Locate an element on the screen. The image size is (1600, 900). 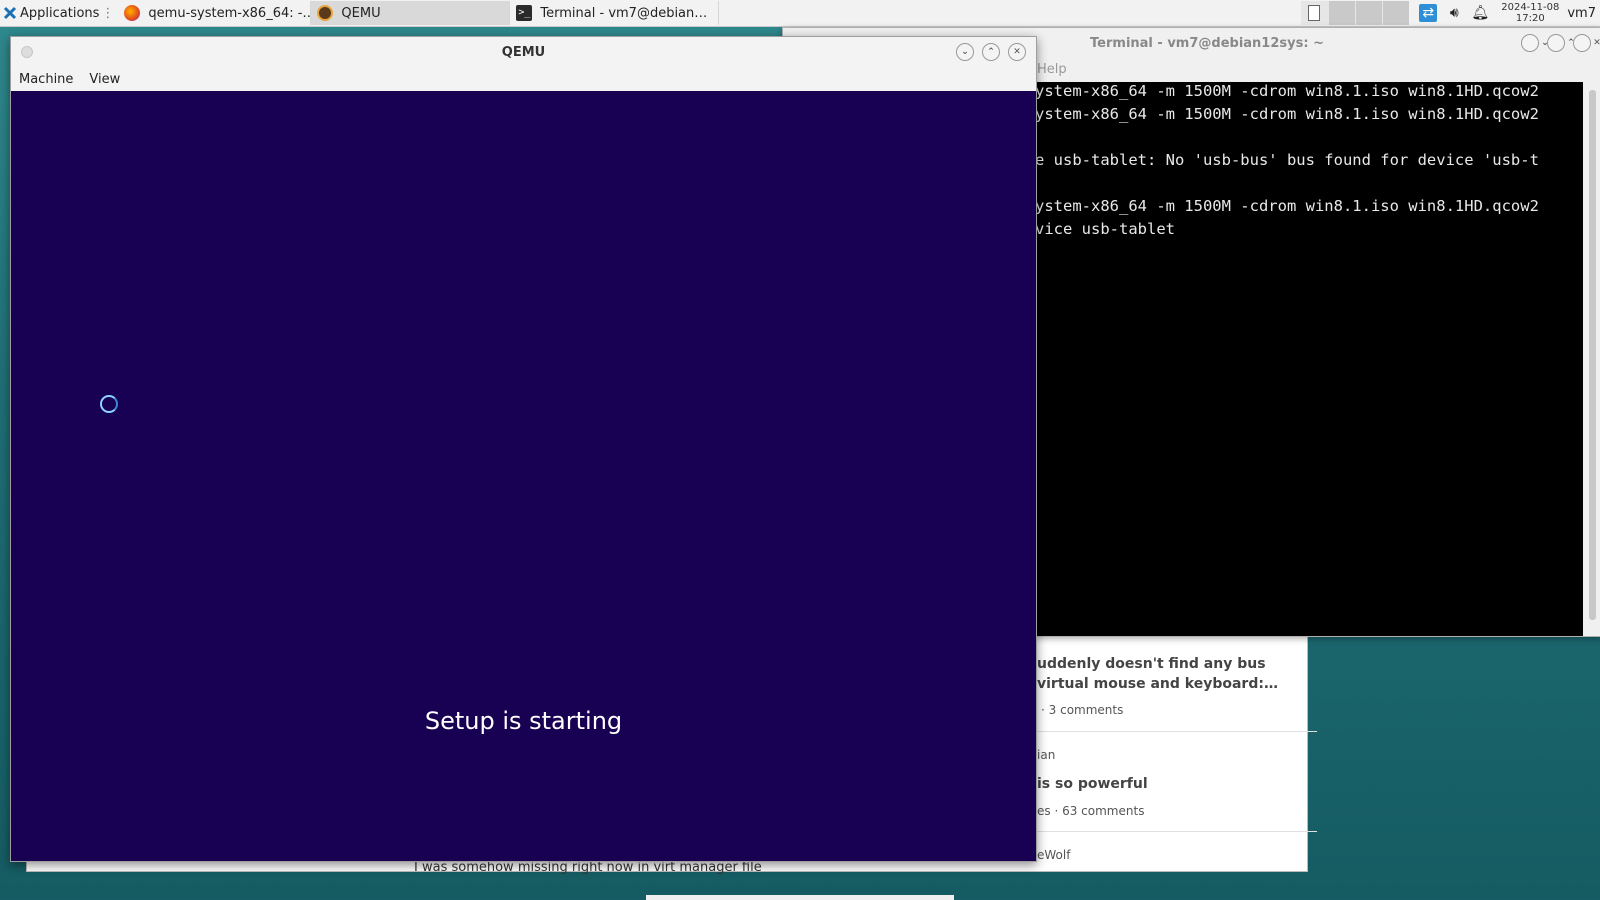
post-comments: 63 comments is located at coordinates (1103, 811).